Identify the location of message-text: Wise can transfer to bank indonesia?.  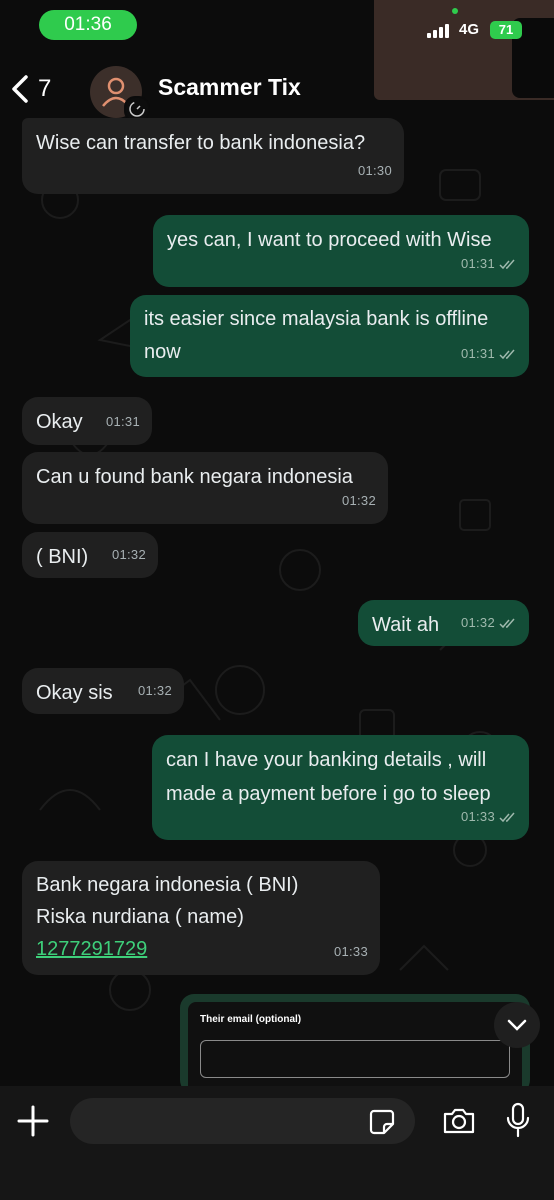
(201, 143).